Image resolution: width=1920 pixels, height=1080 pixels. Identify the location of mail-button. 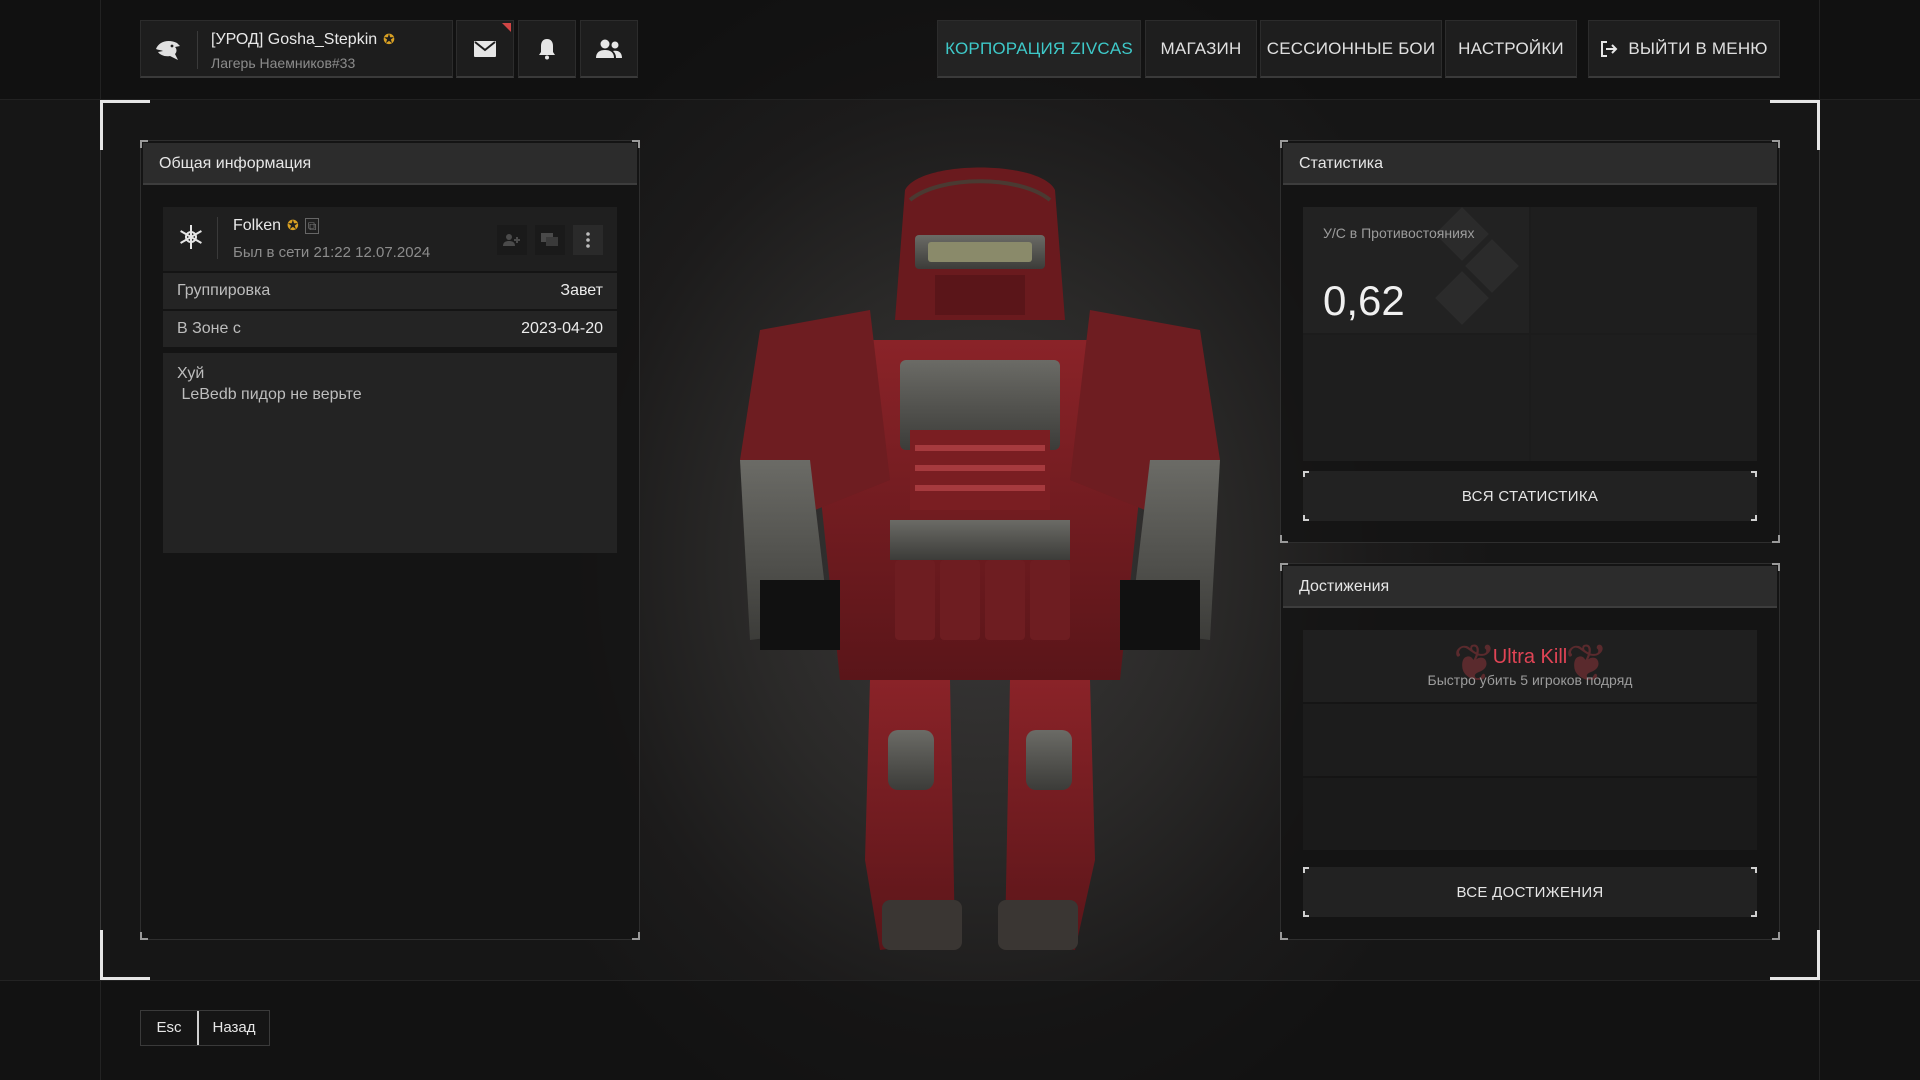
(485, 49).